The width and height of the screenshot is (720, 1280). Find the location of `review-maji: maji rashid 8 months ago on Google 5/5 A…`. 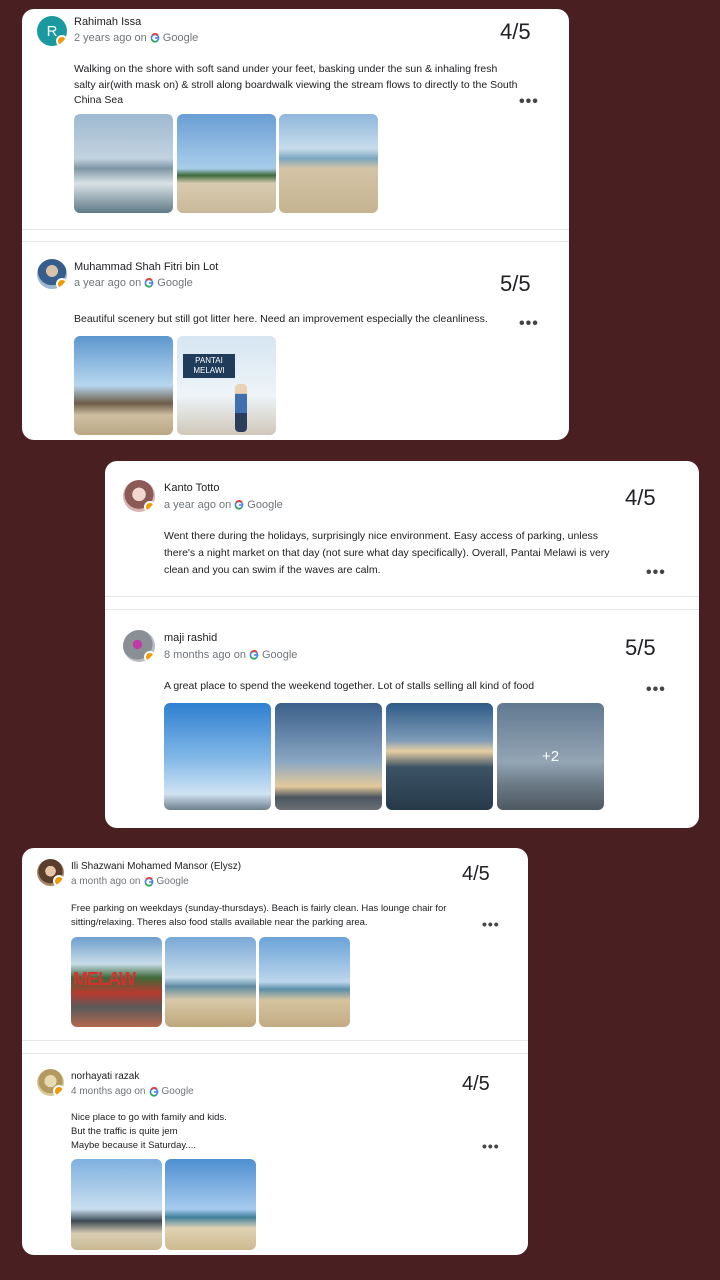

review-maji: maji rashid 8 months ago on Google 5/5 A… is located at coordinates (402, 719).